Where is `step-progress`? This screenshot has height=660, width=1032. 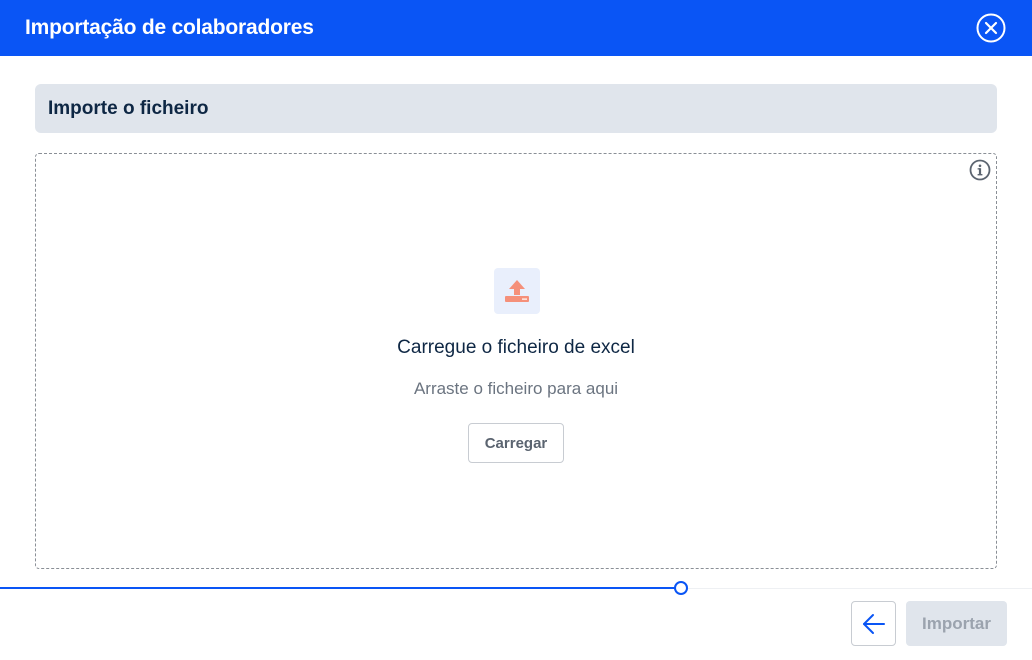 step-progress is located at coordinates (516, 588).